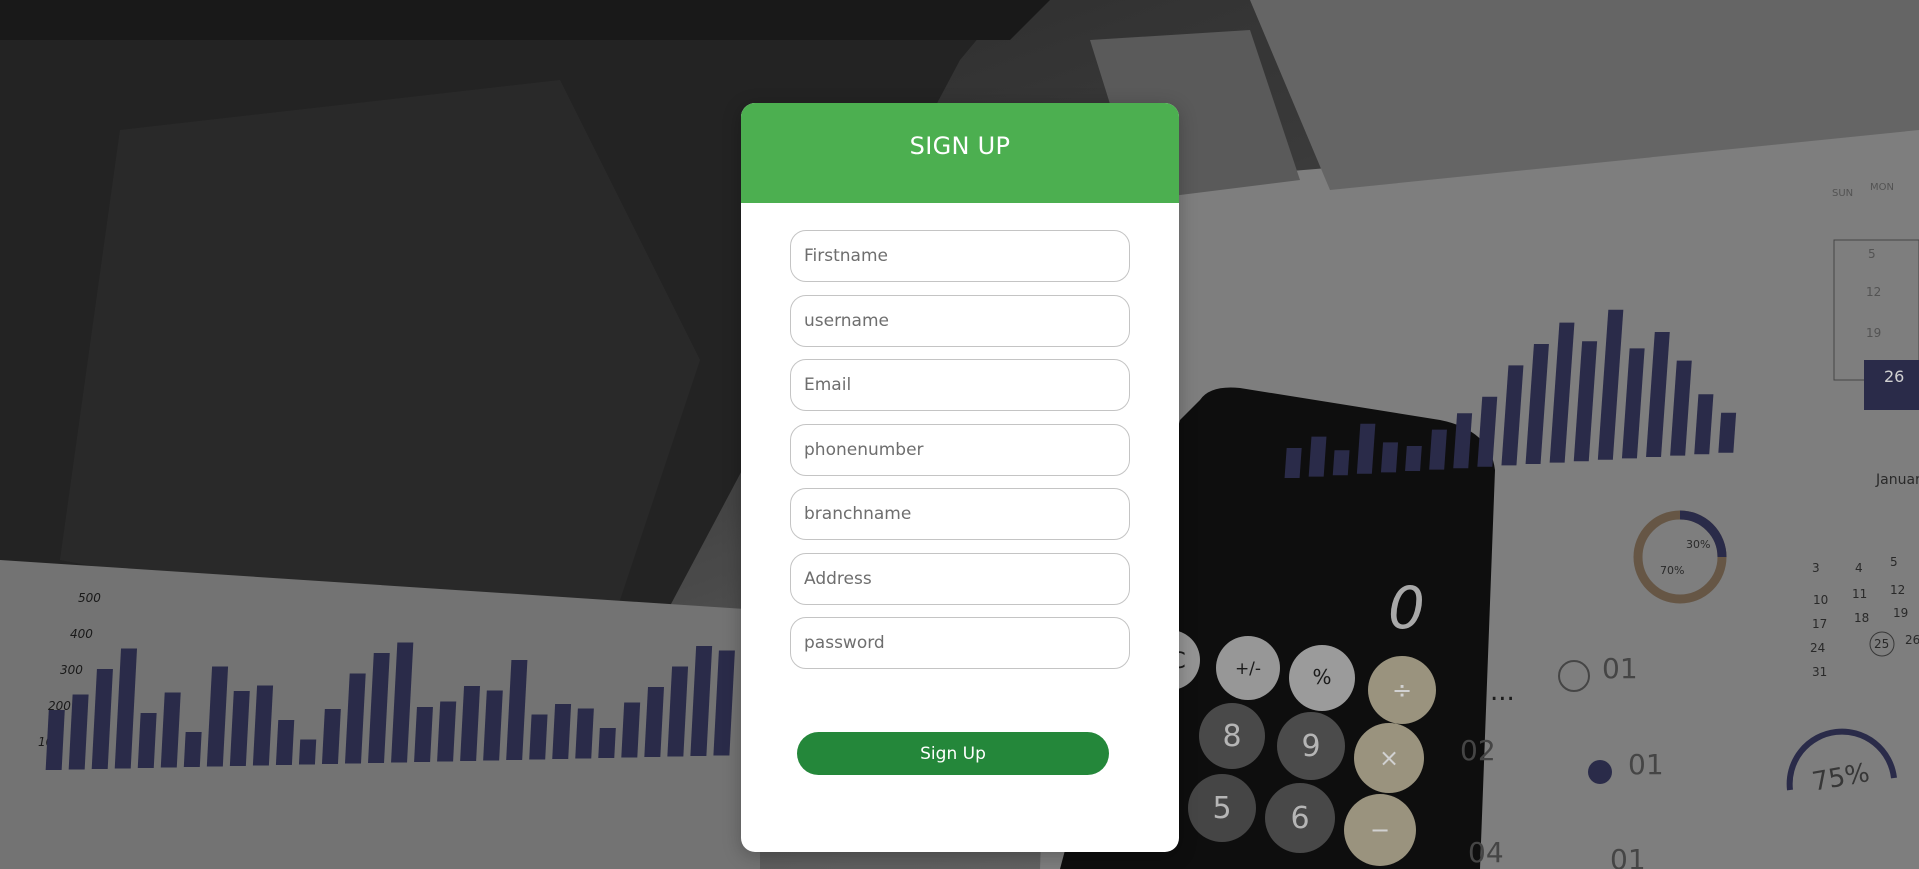 The width and height of the screenshot is (1919, 869). I want to click on signup-form, so click(960, 456).